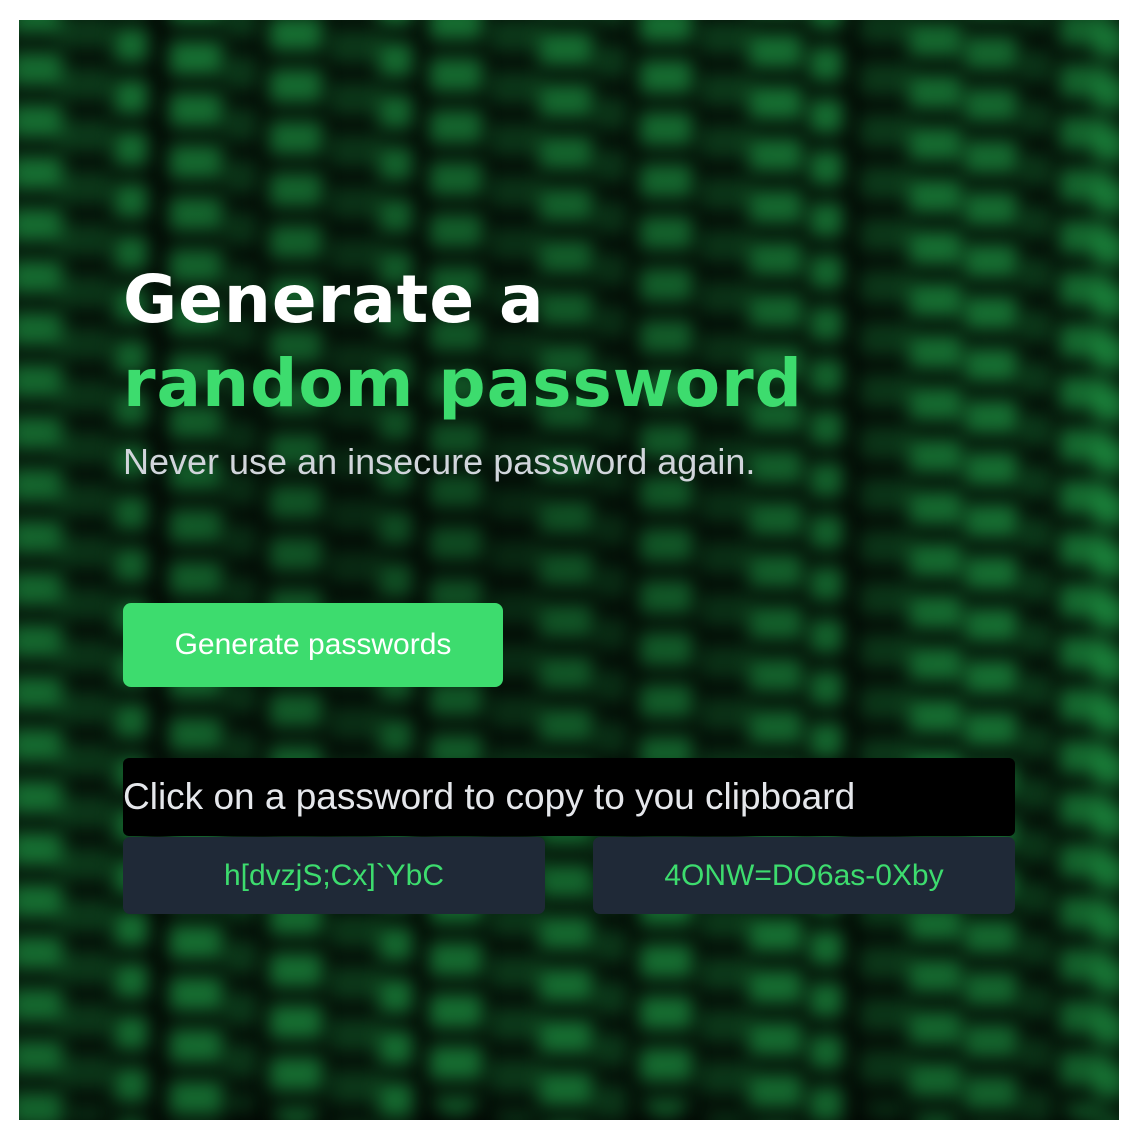 This screenshot has width=1142, height=1140. Describe the element at coordinates (334, 875) in the screenshot. I see `password-option-1: h[dvzjS;Cx]`YbC` at that location.